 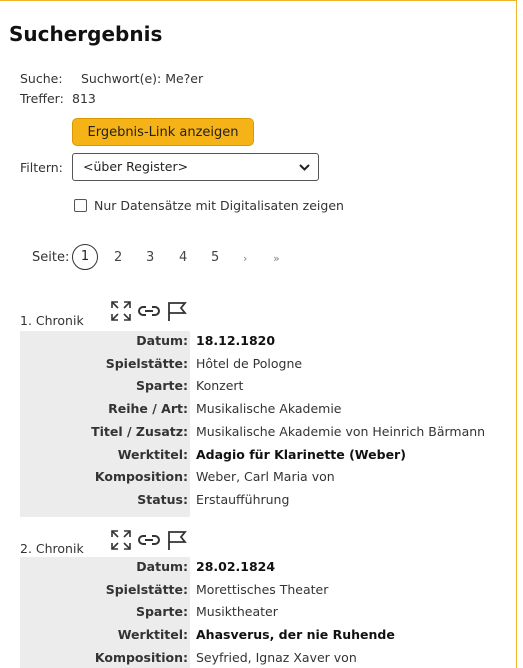 I want to click on record-label: 2. Chronik, so click(x=52, y=548).